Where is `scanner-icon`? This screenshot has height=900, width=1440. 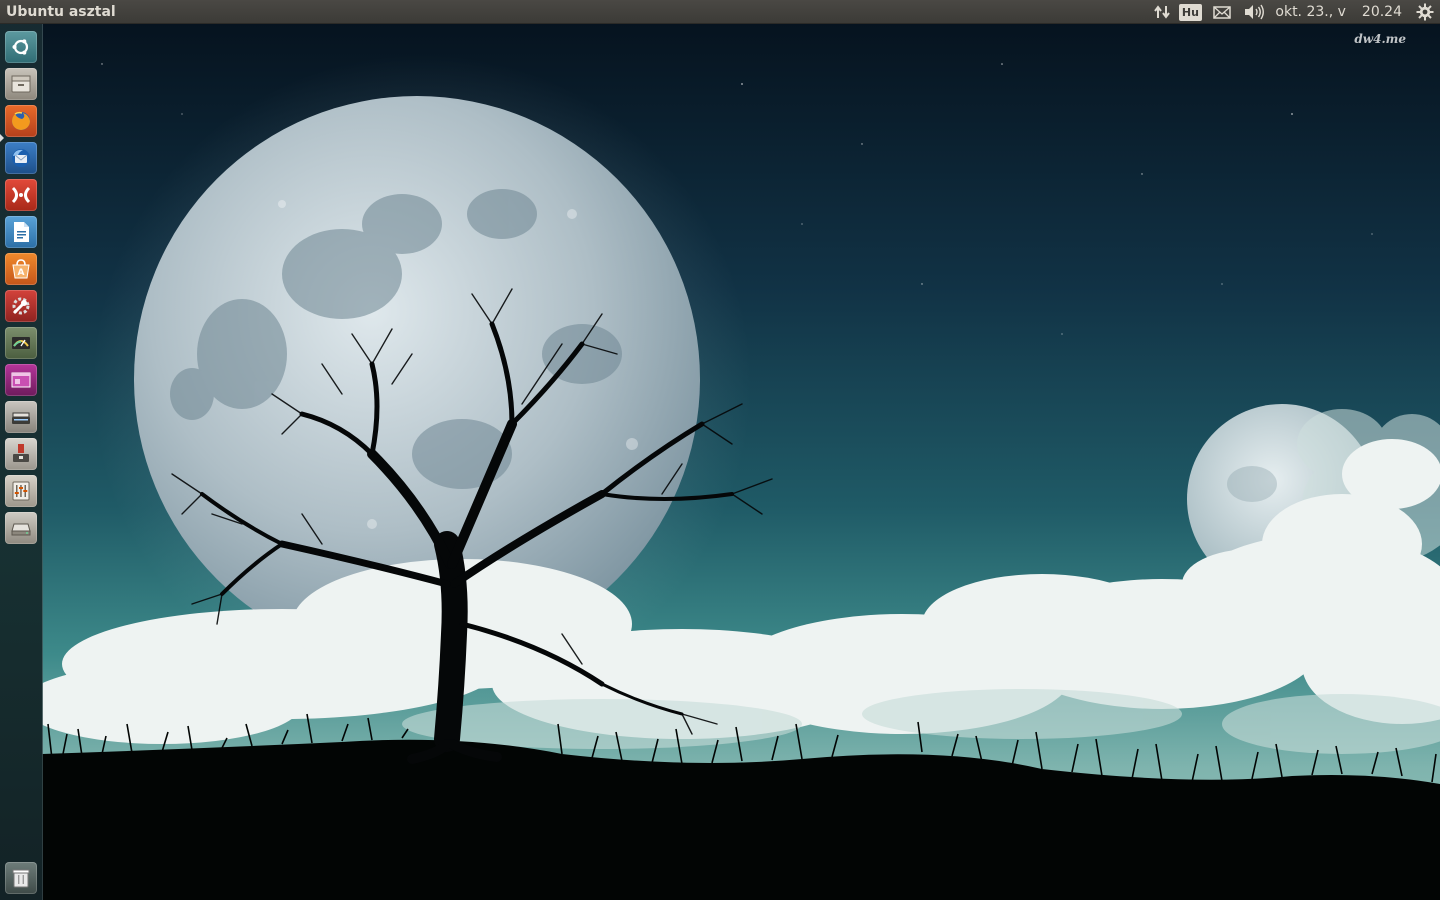
scanner-icon is located at coordinates (21, 418).